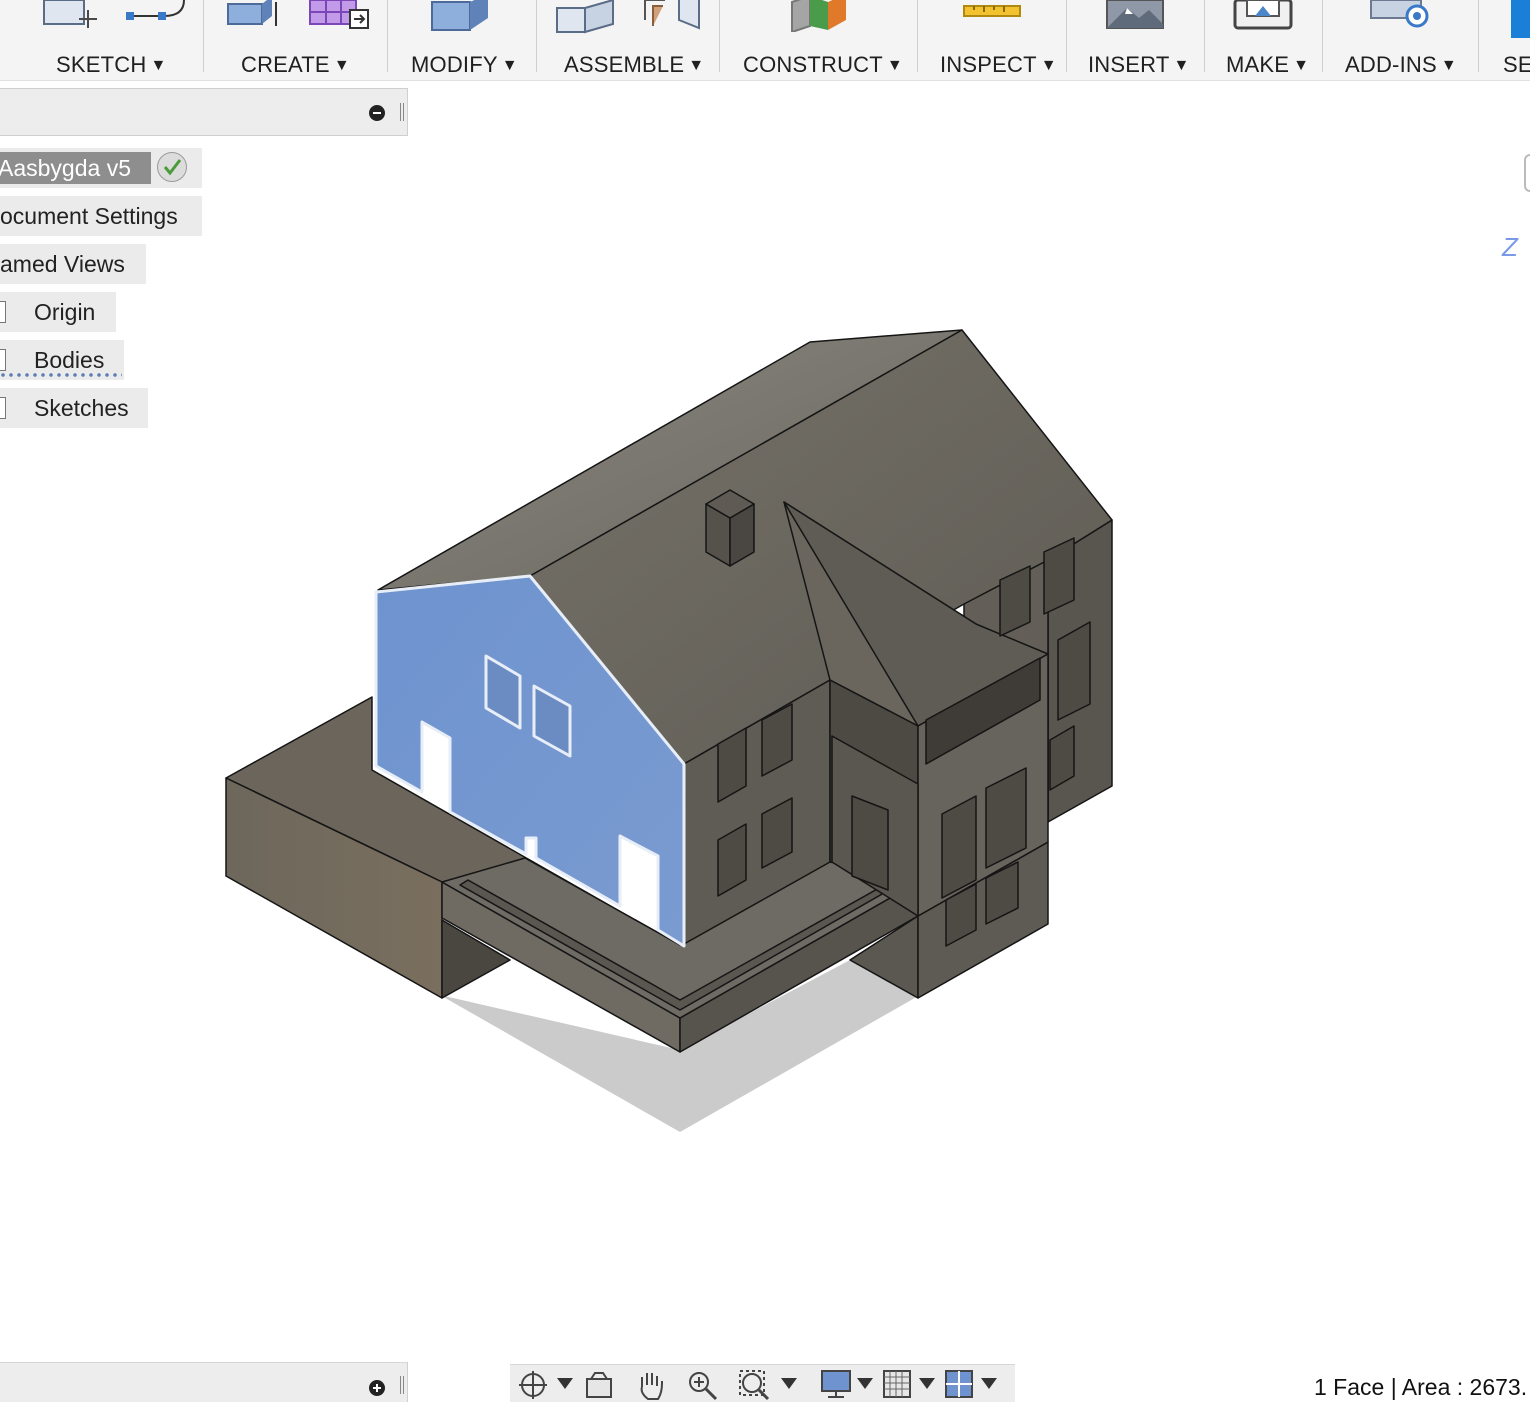 The height and width of the screenshot is (1402, 1530). I want to click on browser-item-label: Bodies, so click(69, 360).